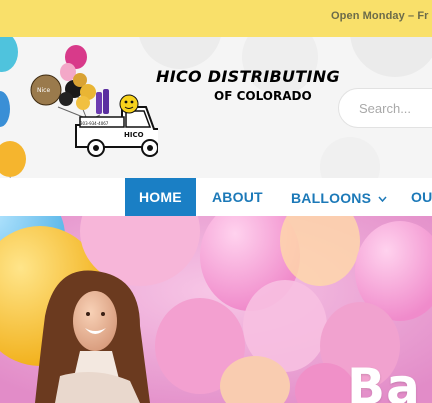  I want to click on main-navigation: HOME ABOUT BALLOONS OU, so click(216, 197).